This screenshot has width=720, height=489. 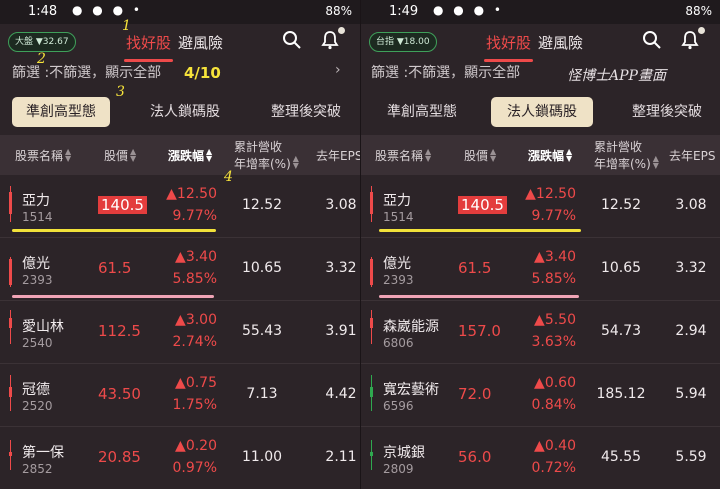 I want to click on price-change-percent: 1.75%, so click(x=194, y=405).